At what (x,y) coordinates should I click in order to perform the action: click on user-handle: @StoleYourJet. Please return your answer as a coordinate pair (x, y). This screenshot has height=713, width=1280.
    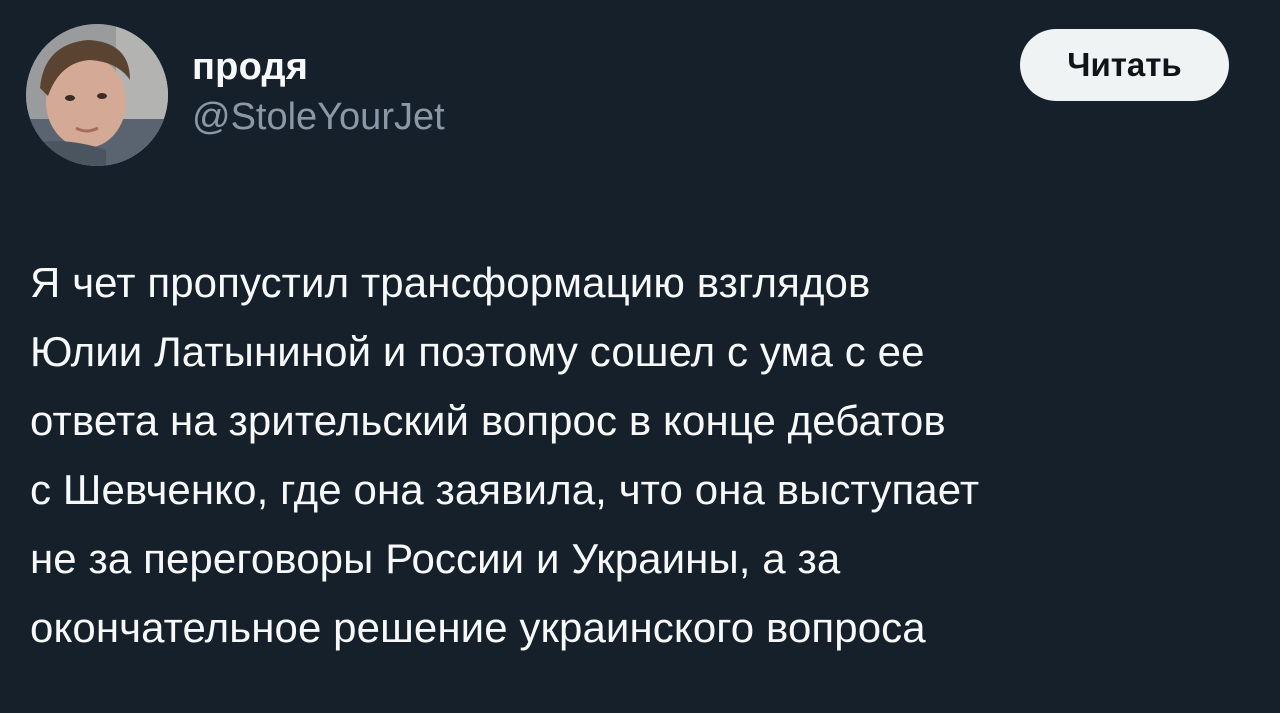
    Looking at the image, I should click on (318, 117).